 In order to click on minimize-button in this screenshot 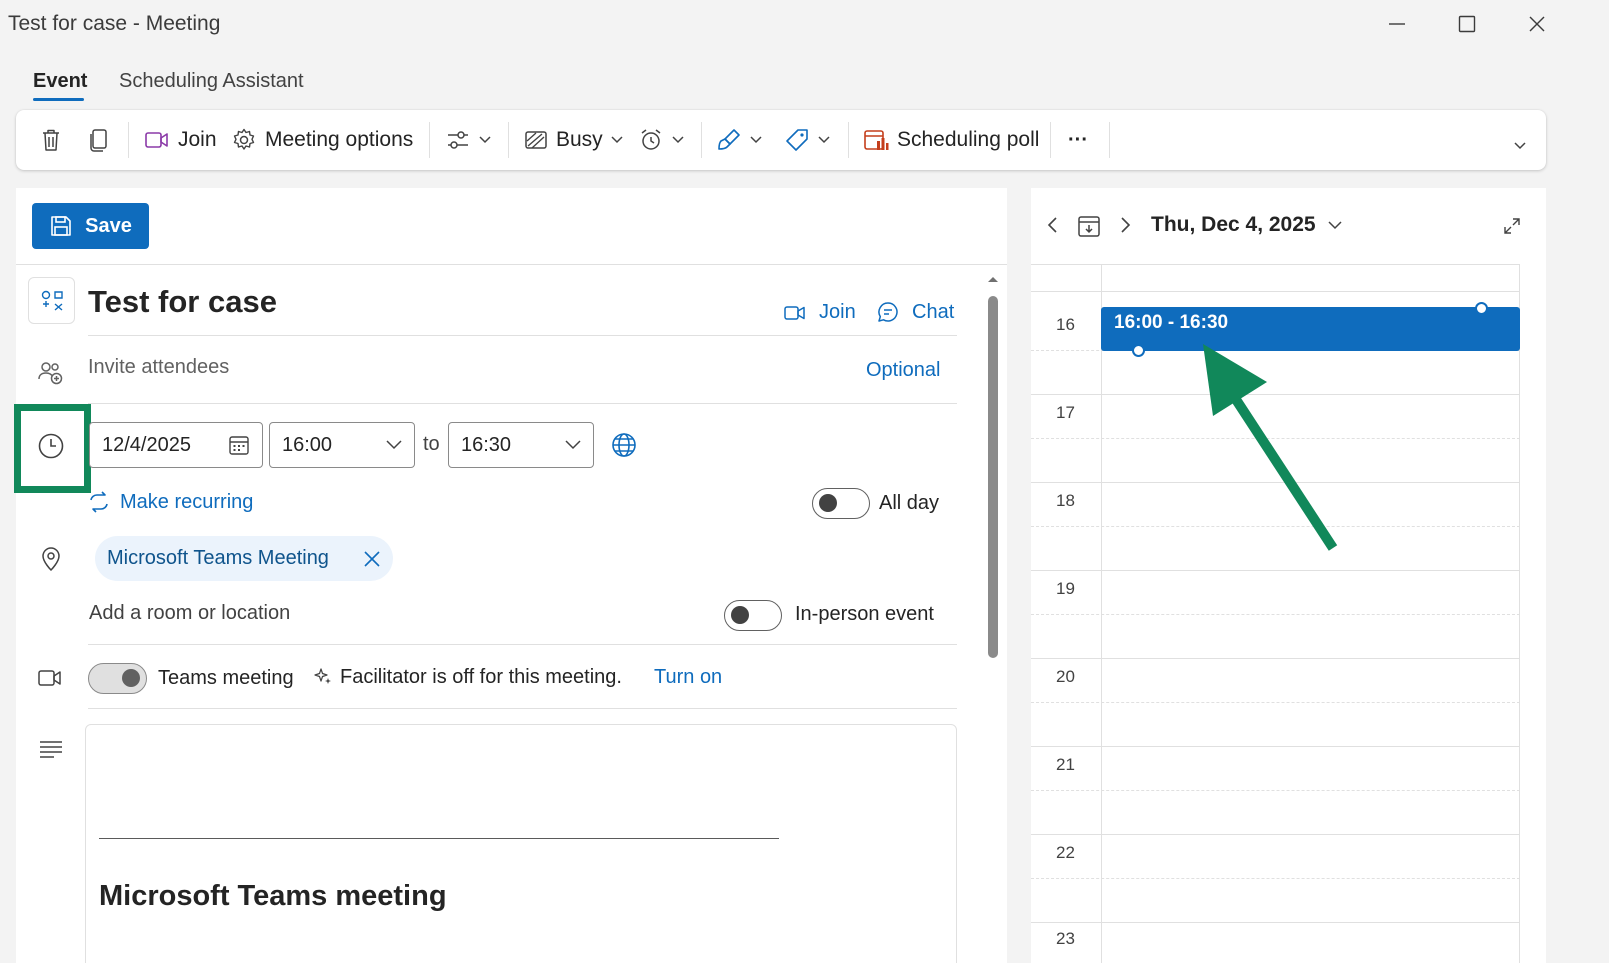, I will do `click(1397, 24)`.